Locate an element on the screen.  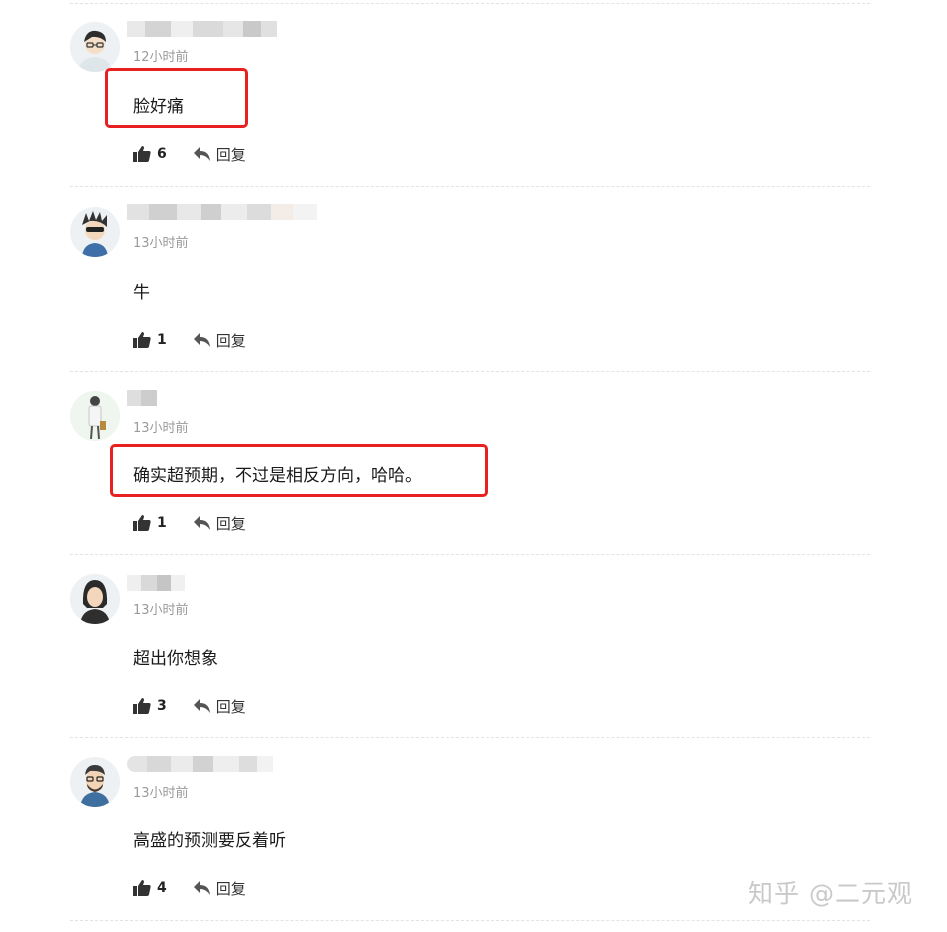
like-button: 4 is located at coordinates (150, 888).